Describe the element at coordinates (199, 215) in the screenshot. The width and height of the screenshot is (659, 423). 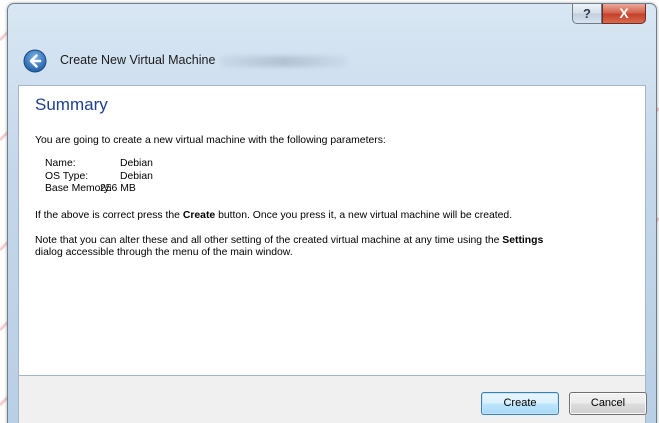
I see `confirm-text-bold: Create` at that location.